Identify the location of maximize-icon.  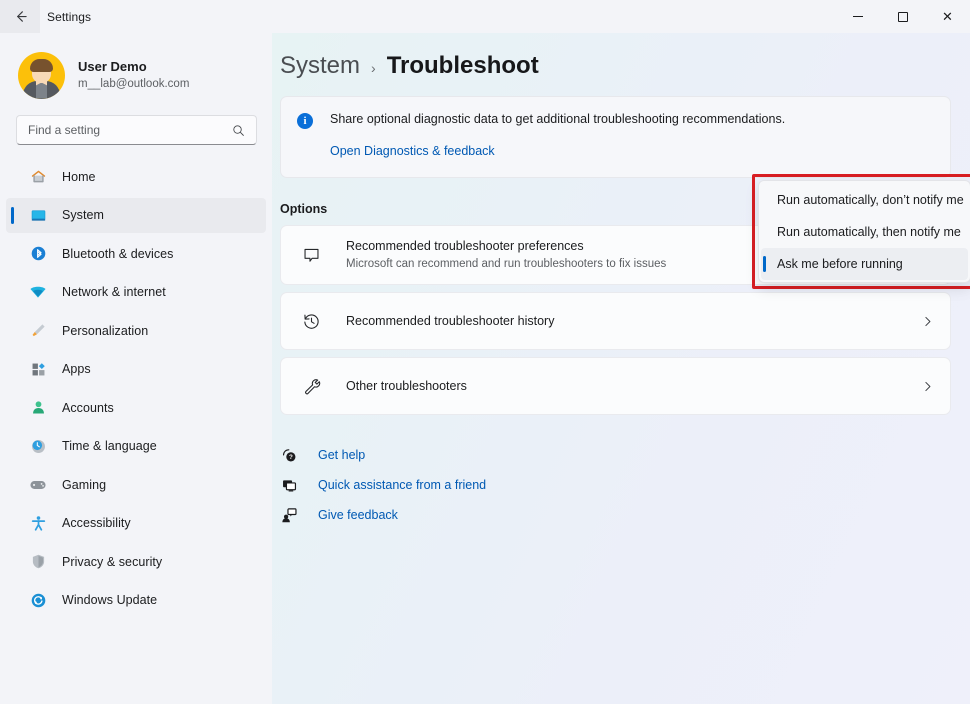
(902, 16).